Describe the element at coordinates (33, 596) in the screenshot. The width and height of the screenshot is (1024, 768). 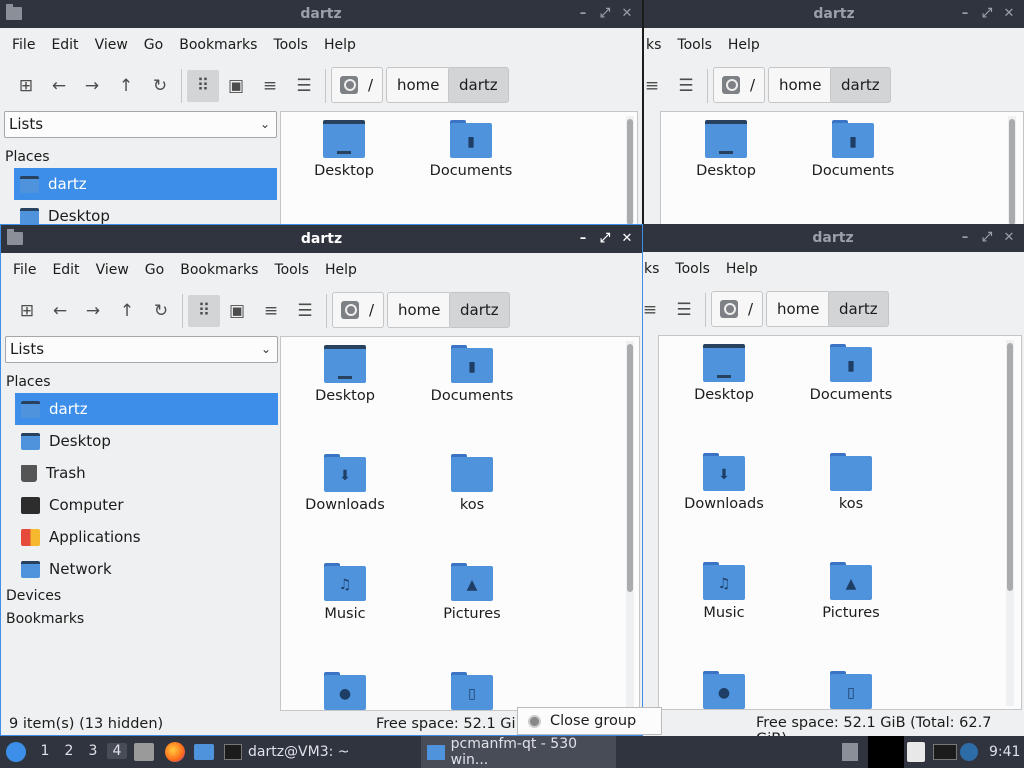
I see `devices-heading: Devices` at that location.